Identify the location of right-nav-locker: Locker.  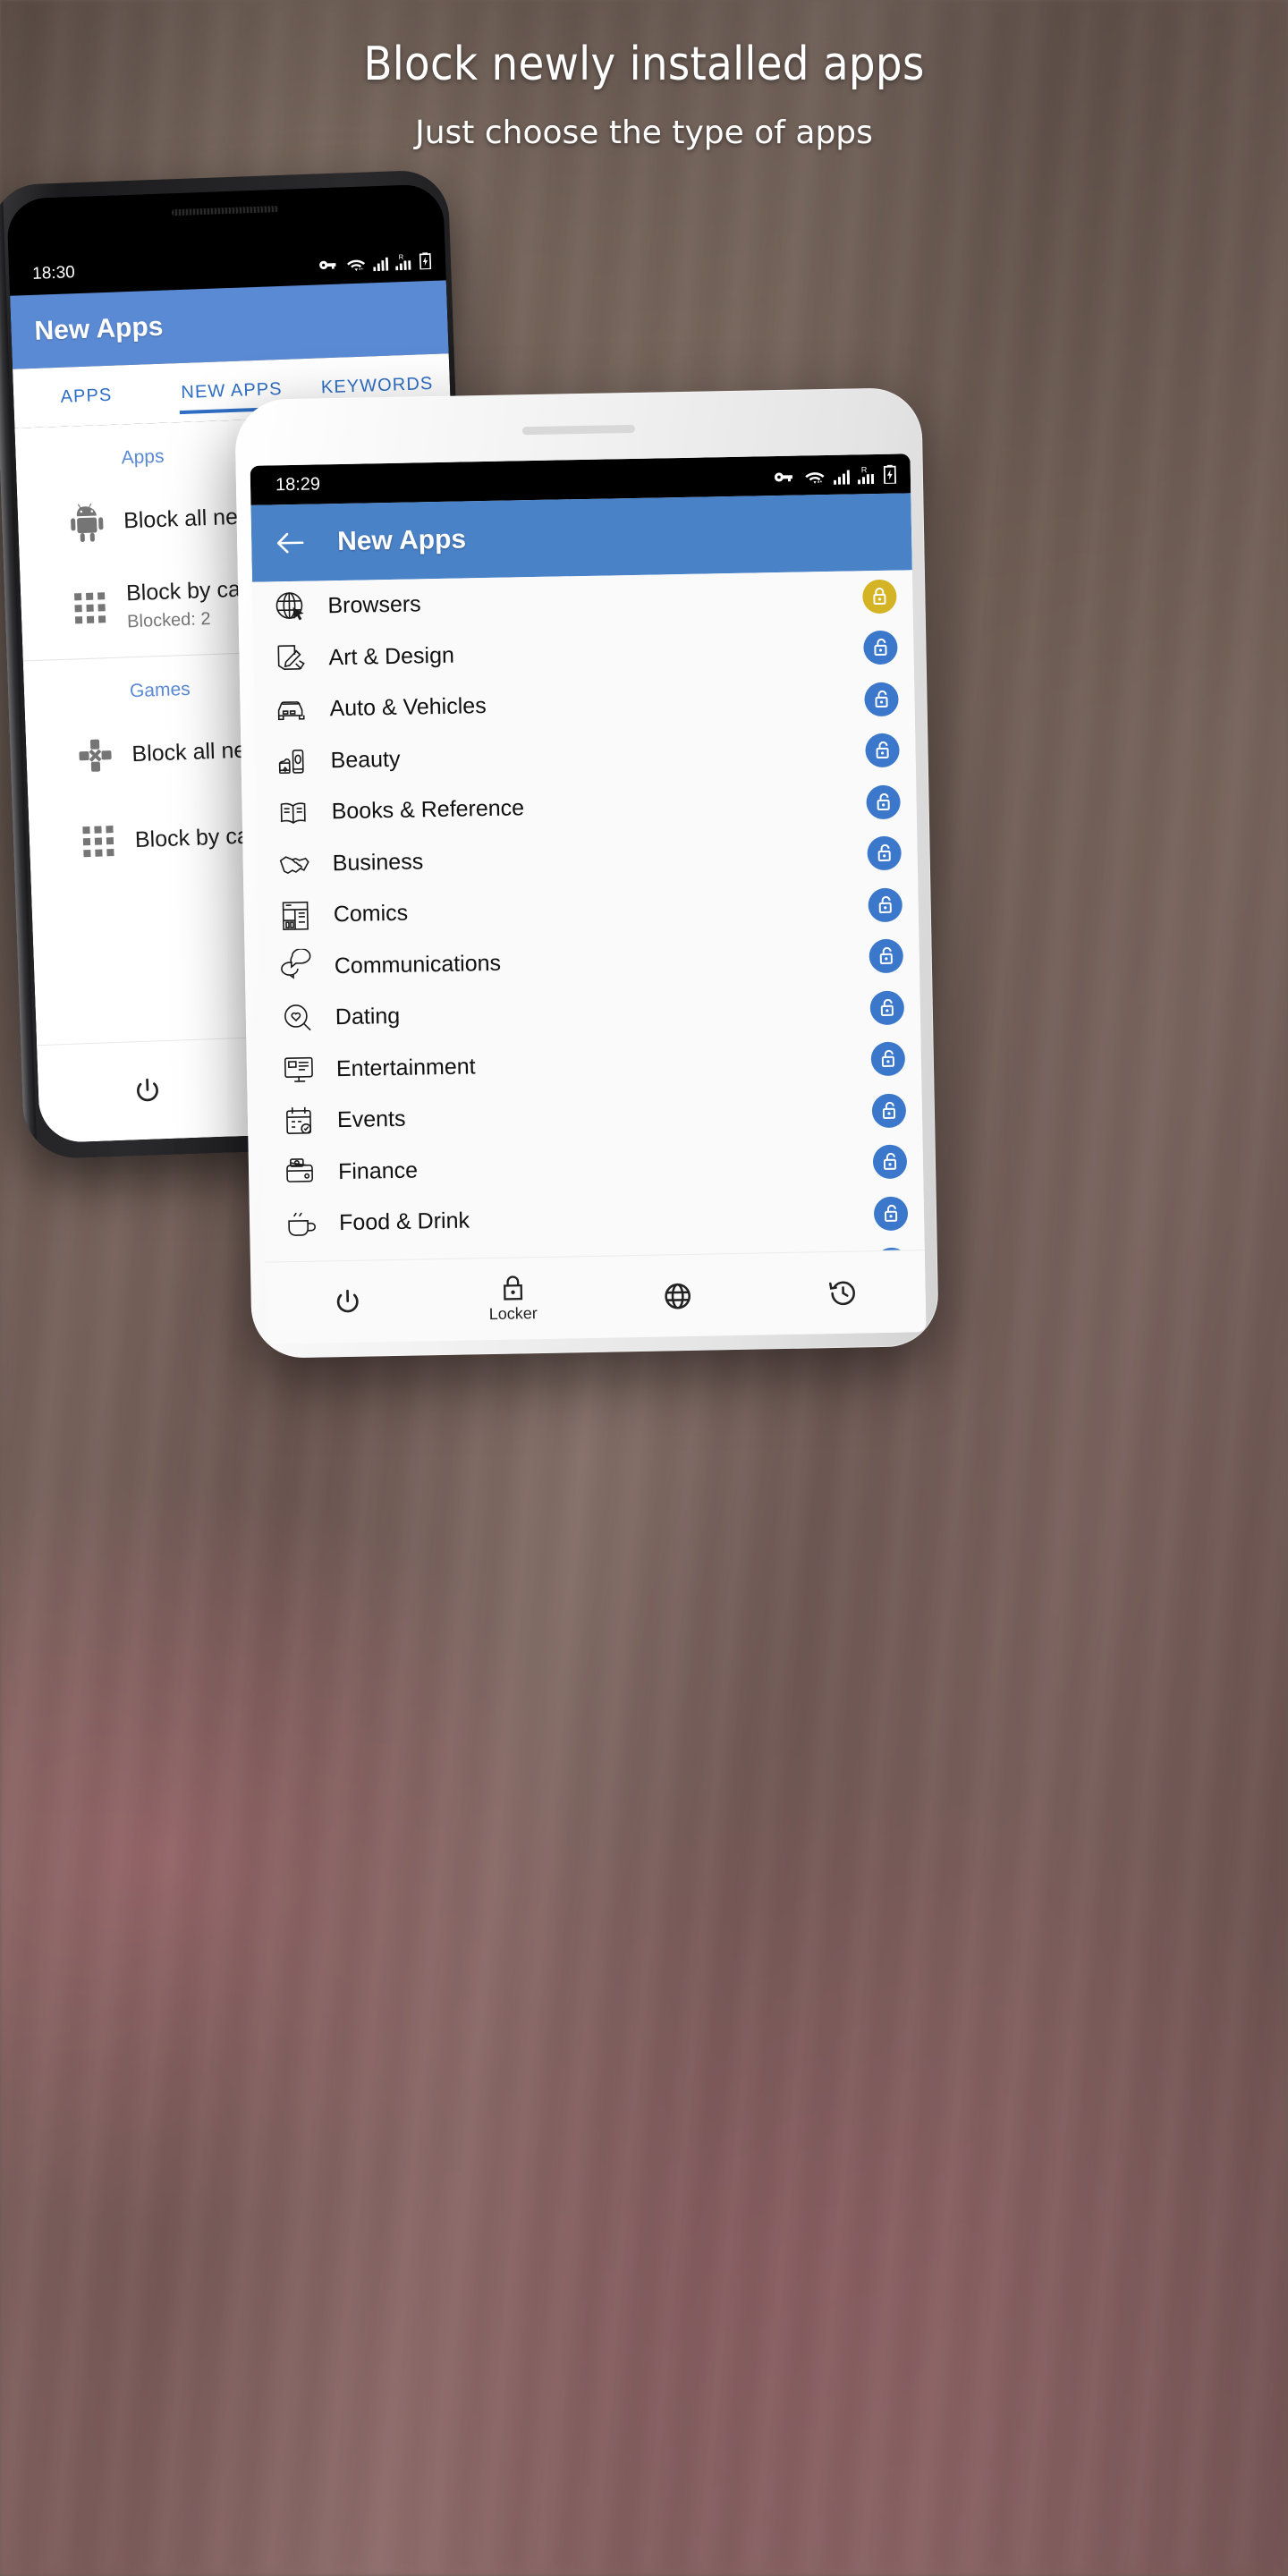
(513, 1299).